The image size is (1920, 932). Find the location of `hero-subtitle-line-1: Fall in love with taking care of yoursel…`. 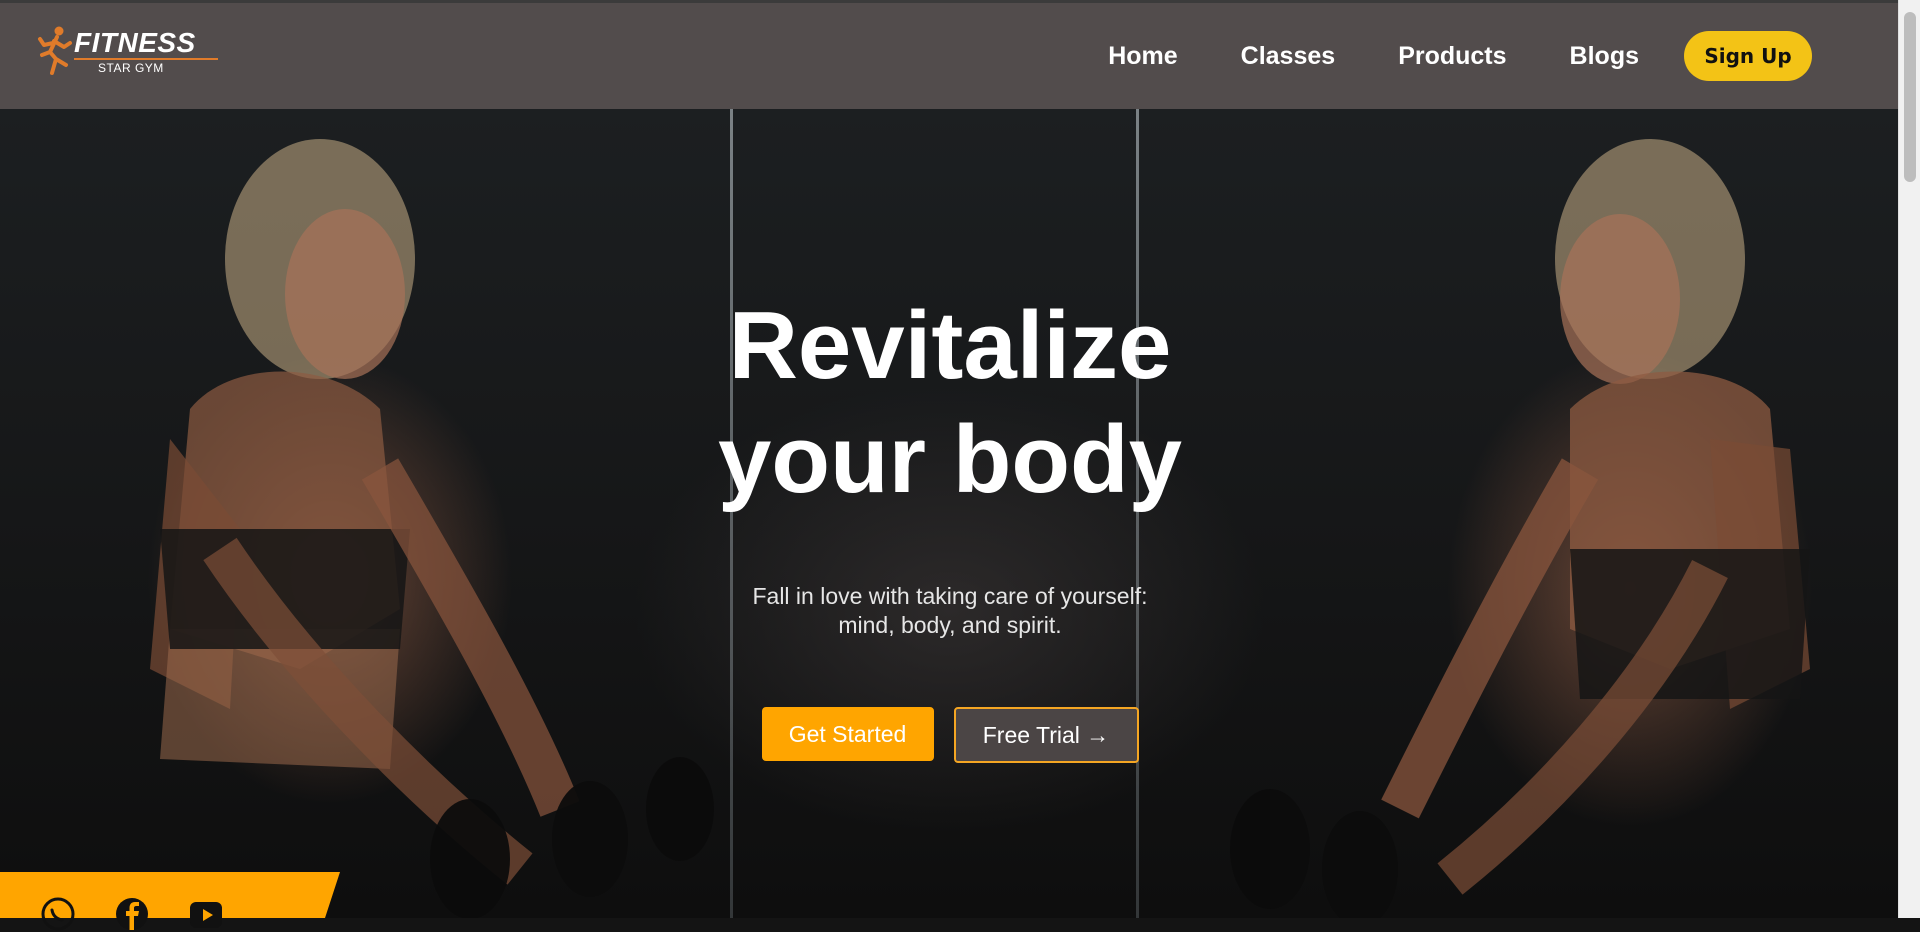

hero-subtitle-line-1: Fall in love with taking care of yoursel… is located at coordinates (950, 596).